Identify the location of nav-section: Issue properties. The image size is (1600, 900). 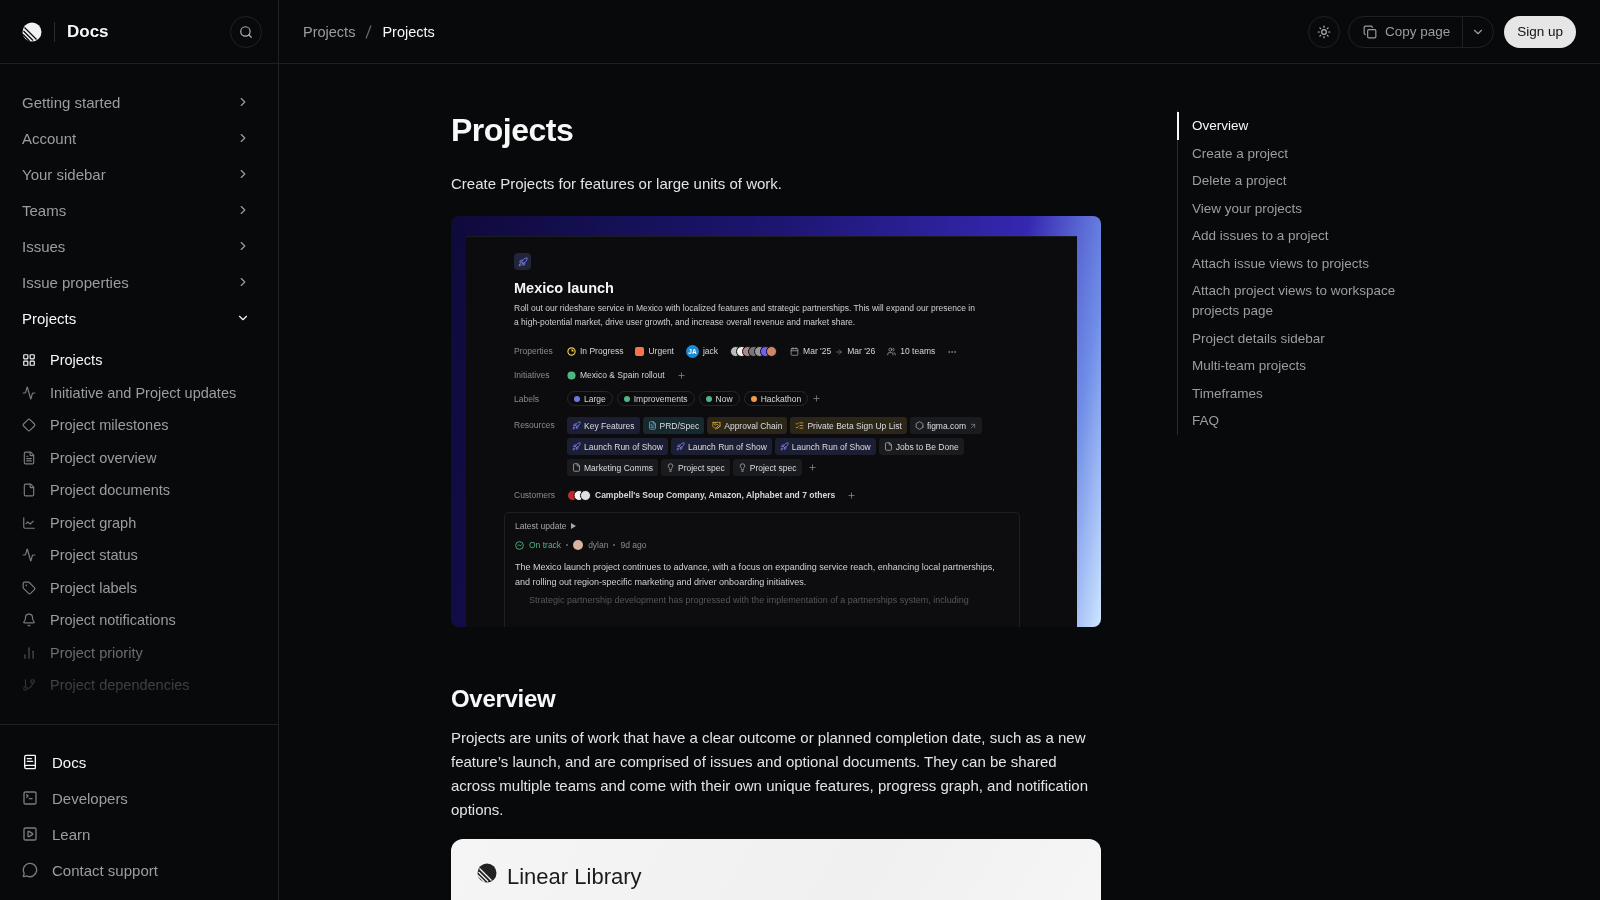
(139, 282).